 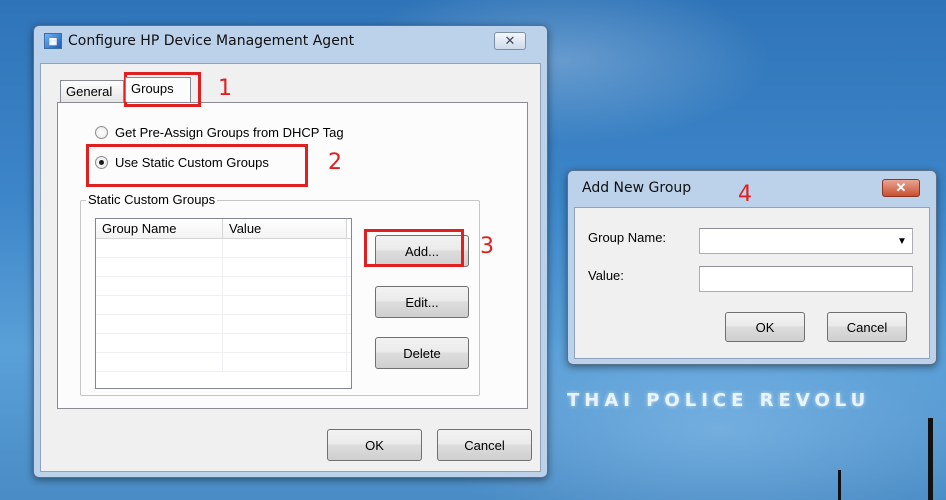 What do you see at coordinates (606, 275) in the screenshot?
I see `value-label: Value:` at bounding box center [606, 275].